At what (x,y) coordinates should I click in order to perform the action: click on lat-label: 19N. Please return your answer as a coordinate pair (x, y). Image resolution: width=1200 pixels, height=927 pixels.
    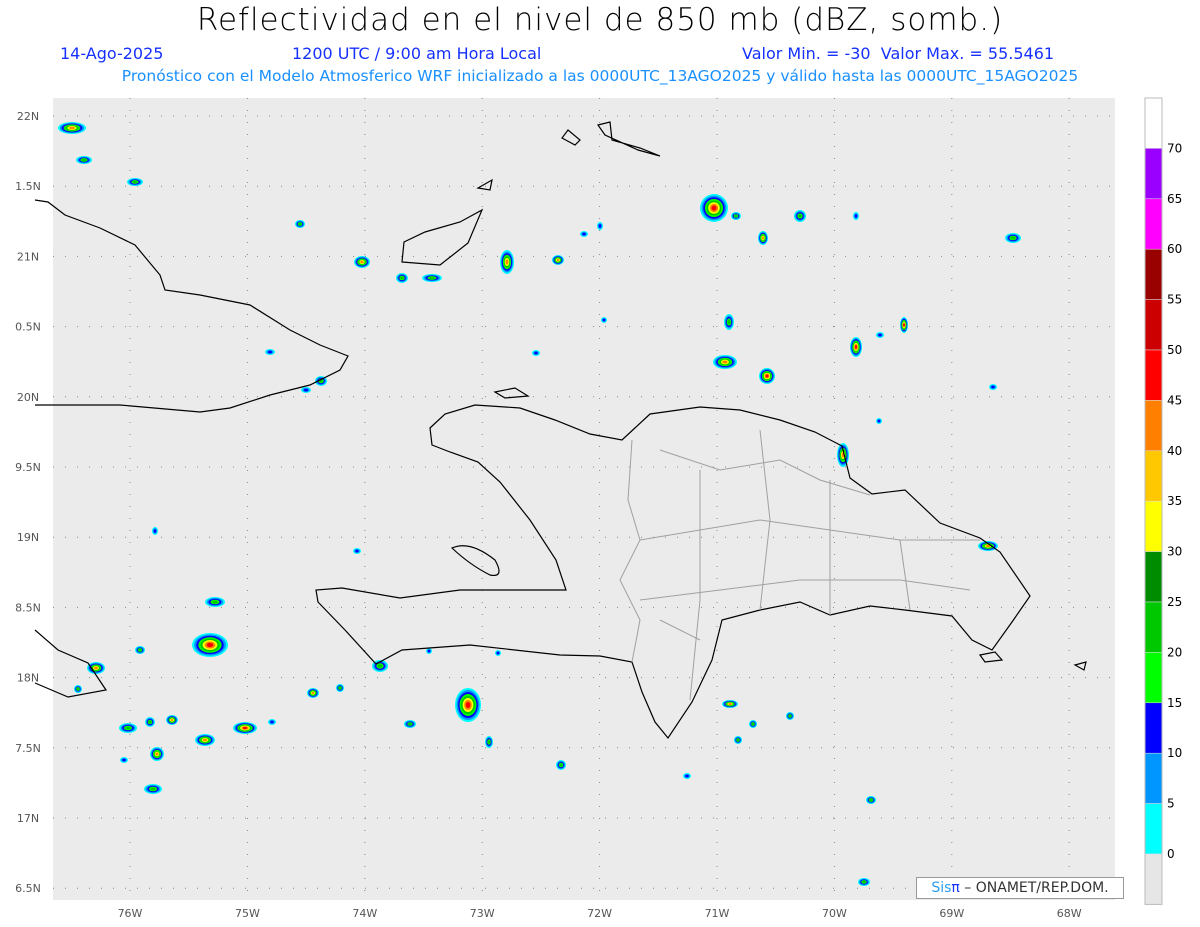
    Looking at the image, I should click on (28, 537).